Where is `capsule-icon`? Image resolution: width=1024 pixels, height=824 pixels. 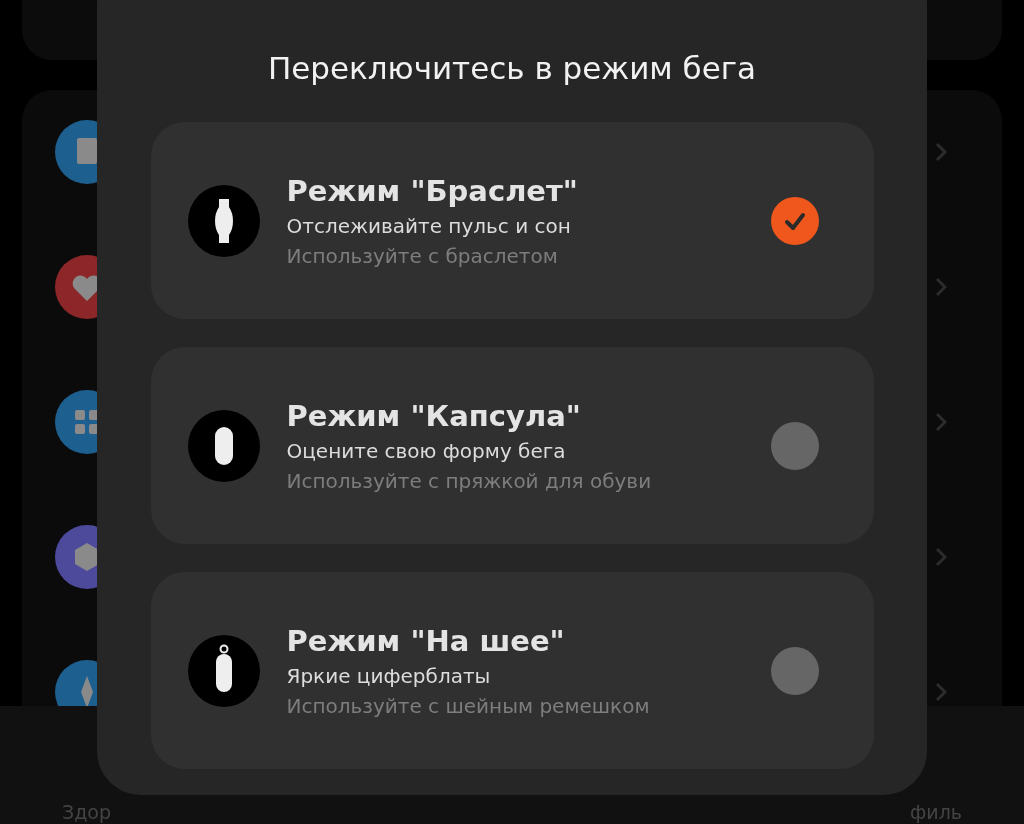
capsule-icon is located at coordinates (223, 445).